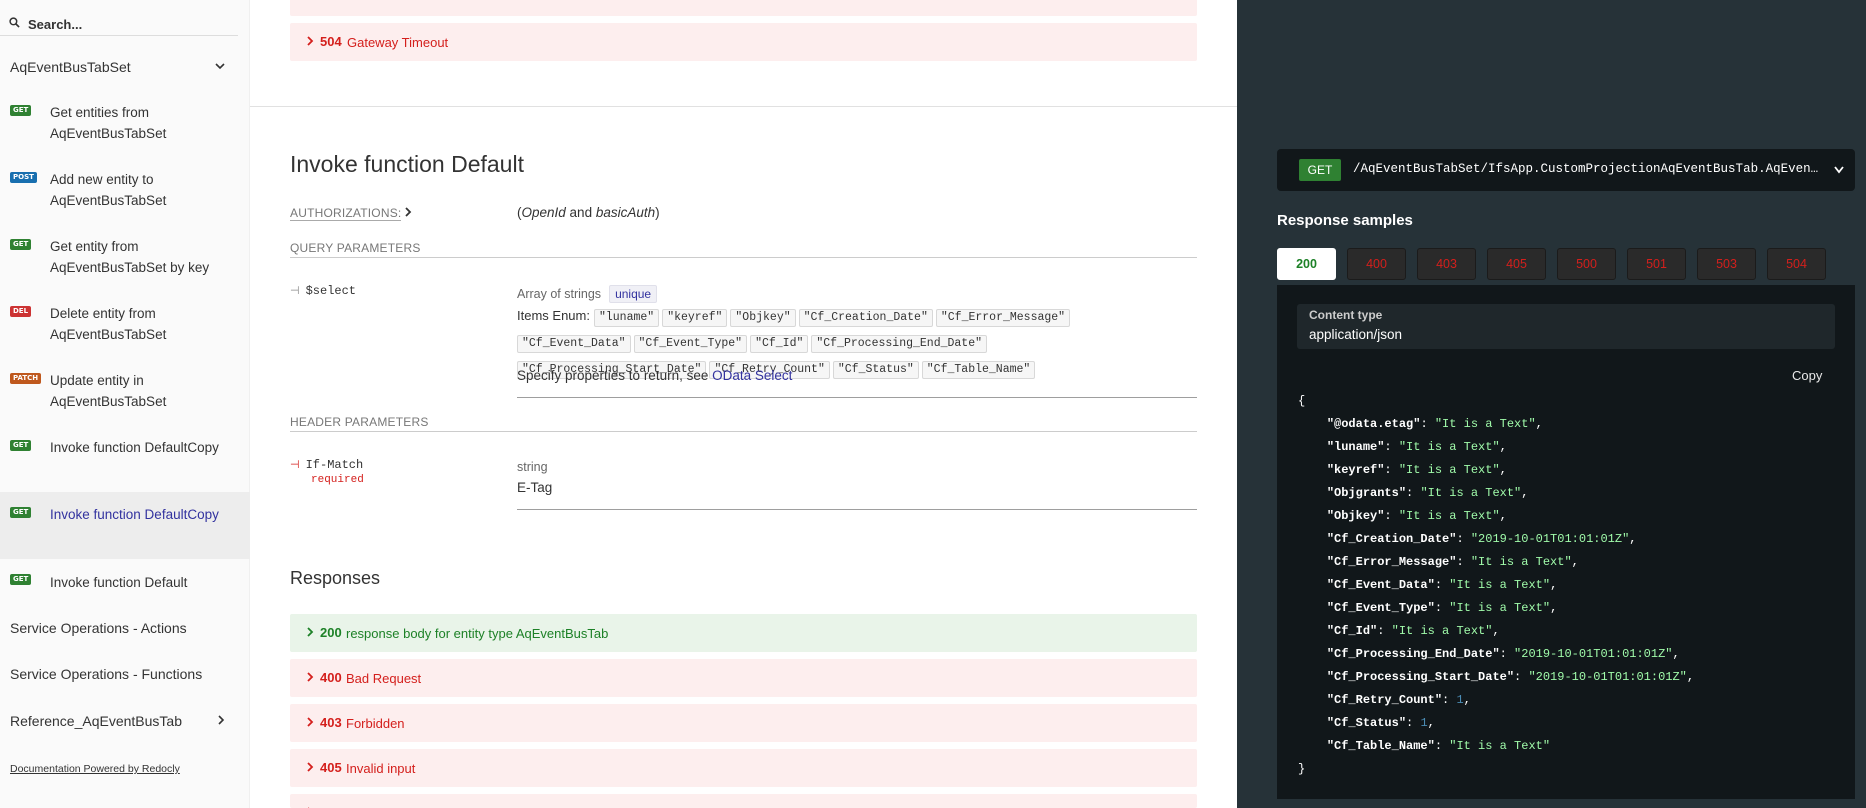 The width and height of the screenshot is (1866, 808). I want to click on response-code: 200, so click(331, 632).